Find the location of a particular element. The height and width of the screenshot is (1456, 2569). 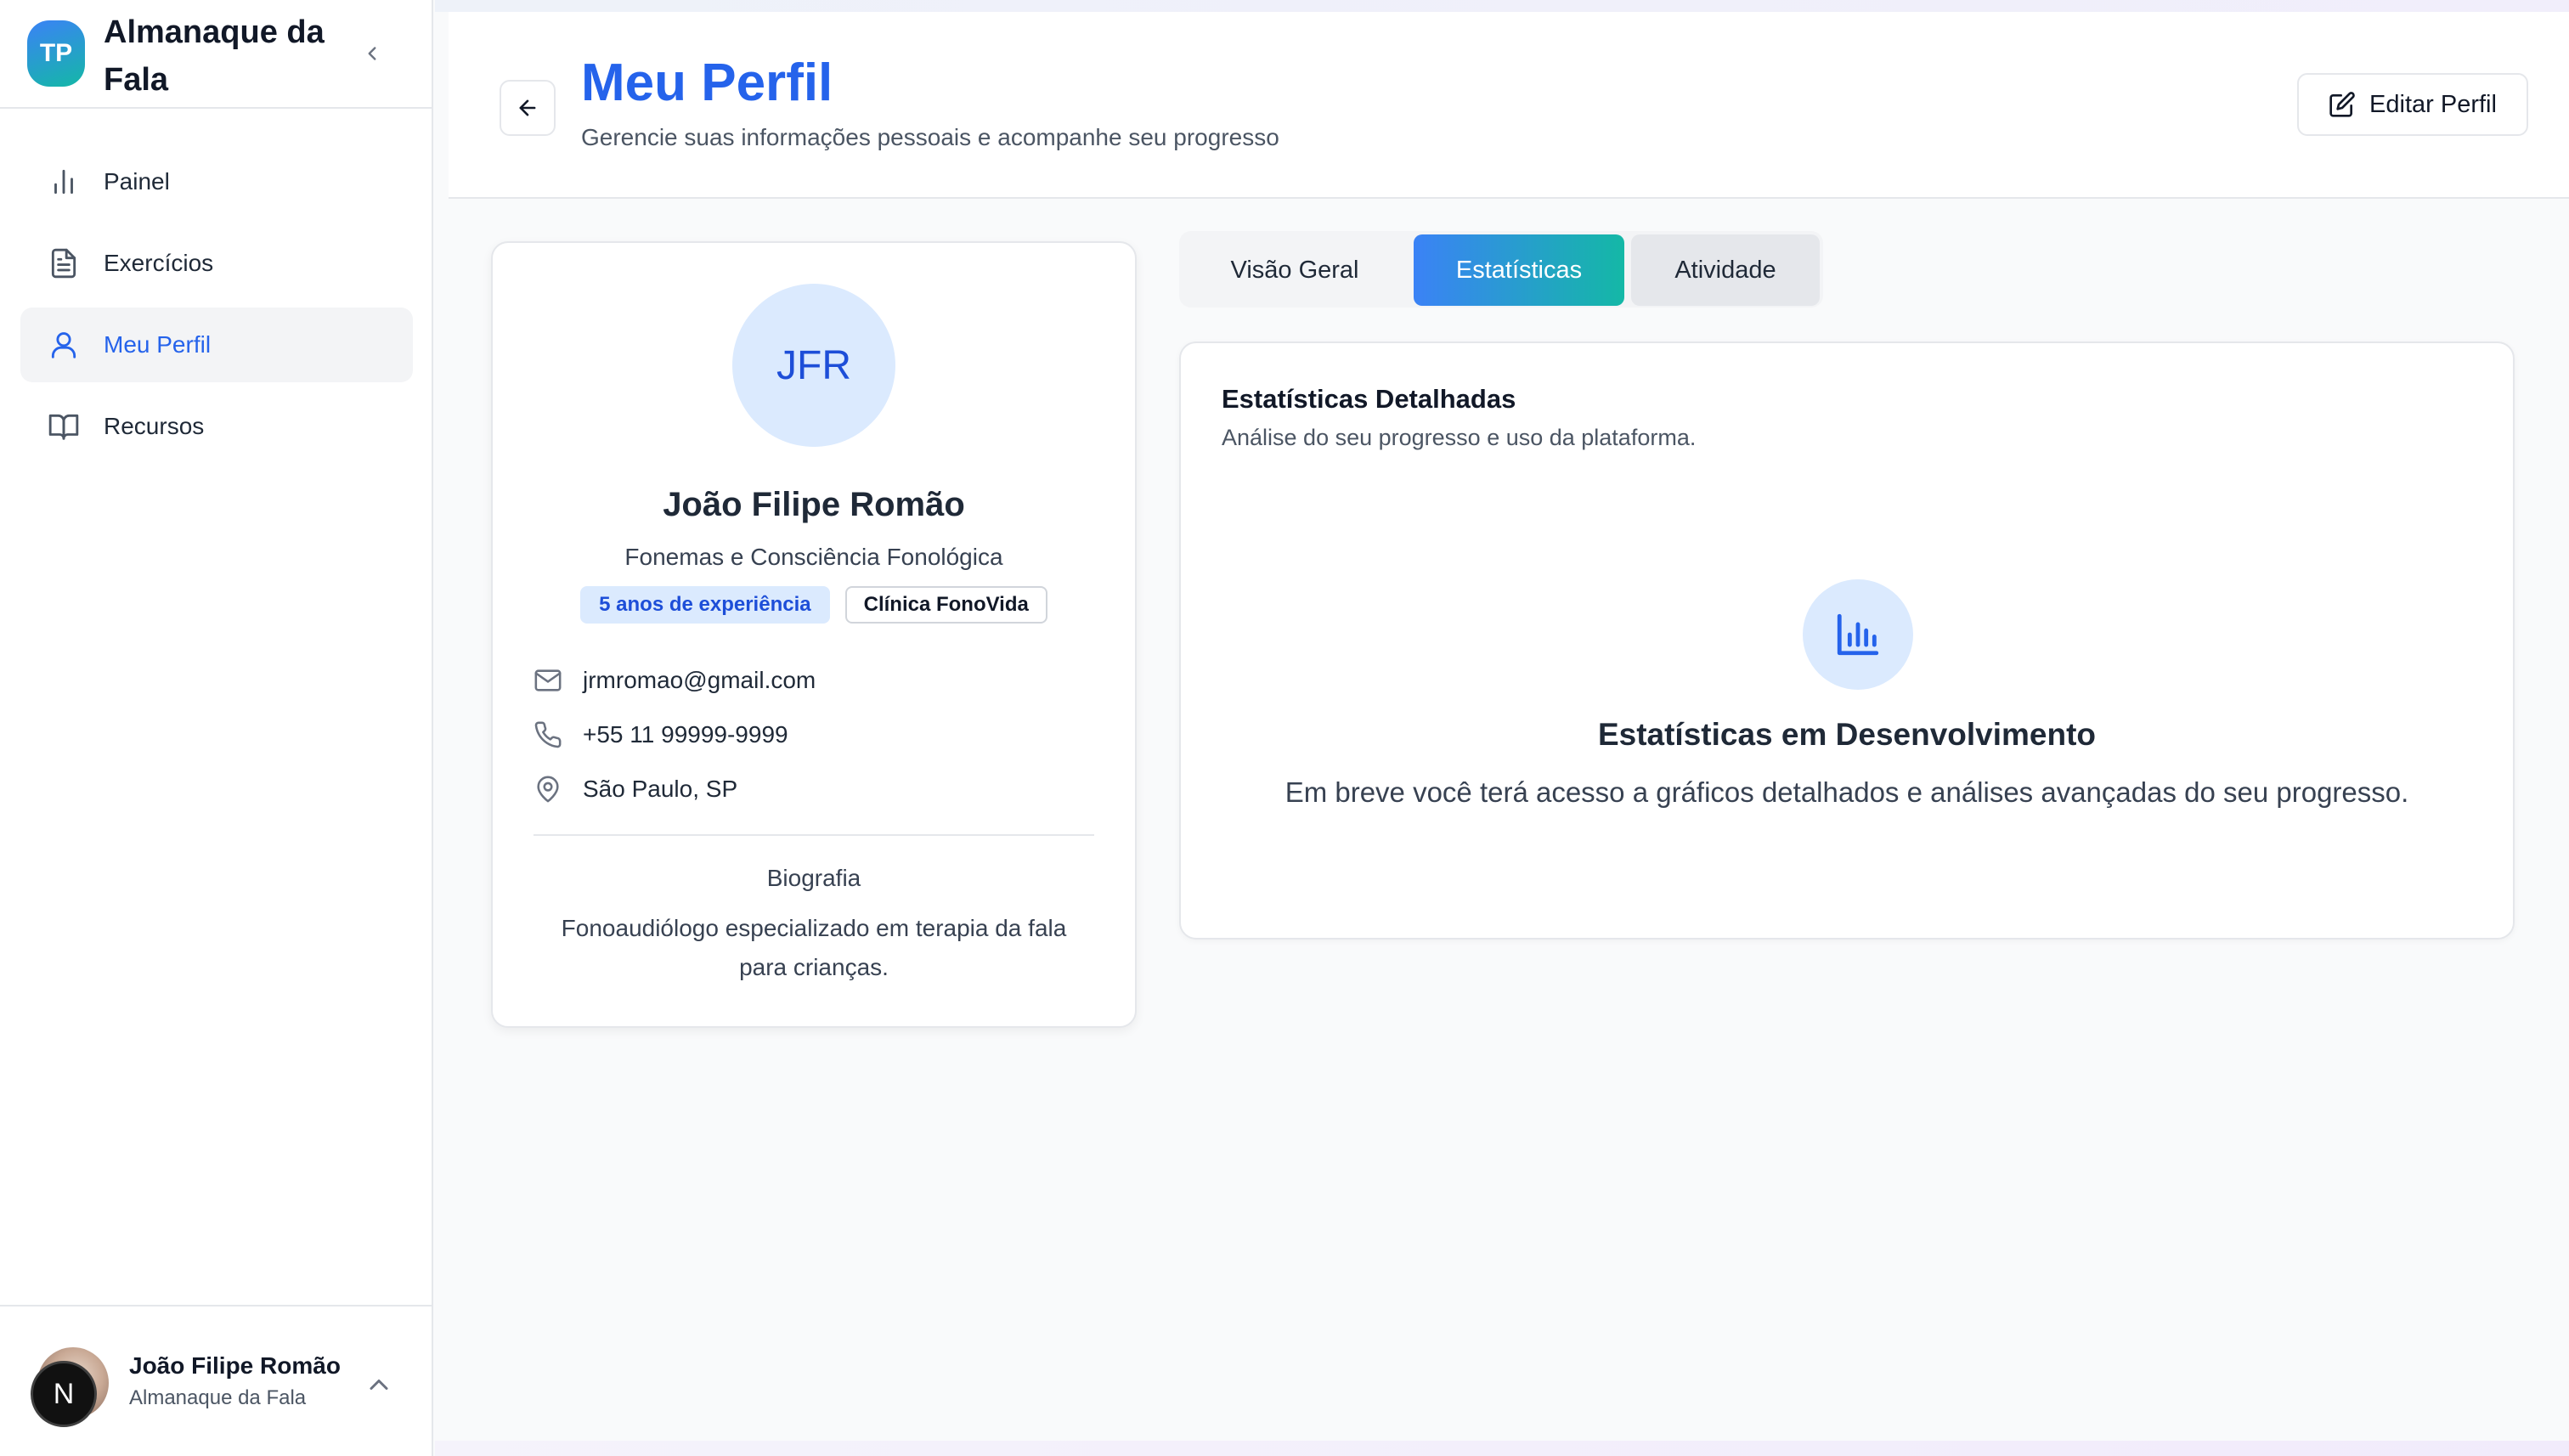

bottom-decoration is located at coordinates (1502, 1448).